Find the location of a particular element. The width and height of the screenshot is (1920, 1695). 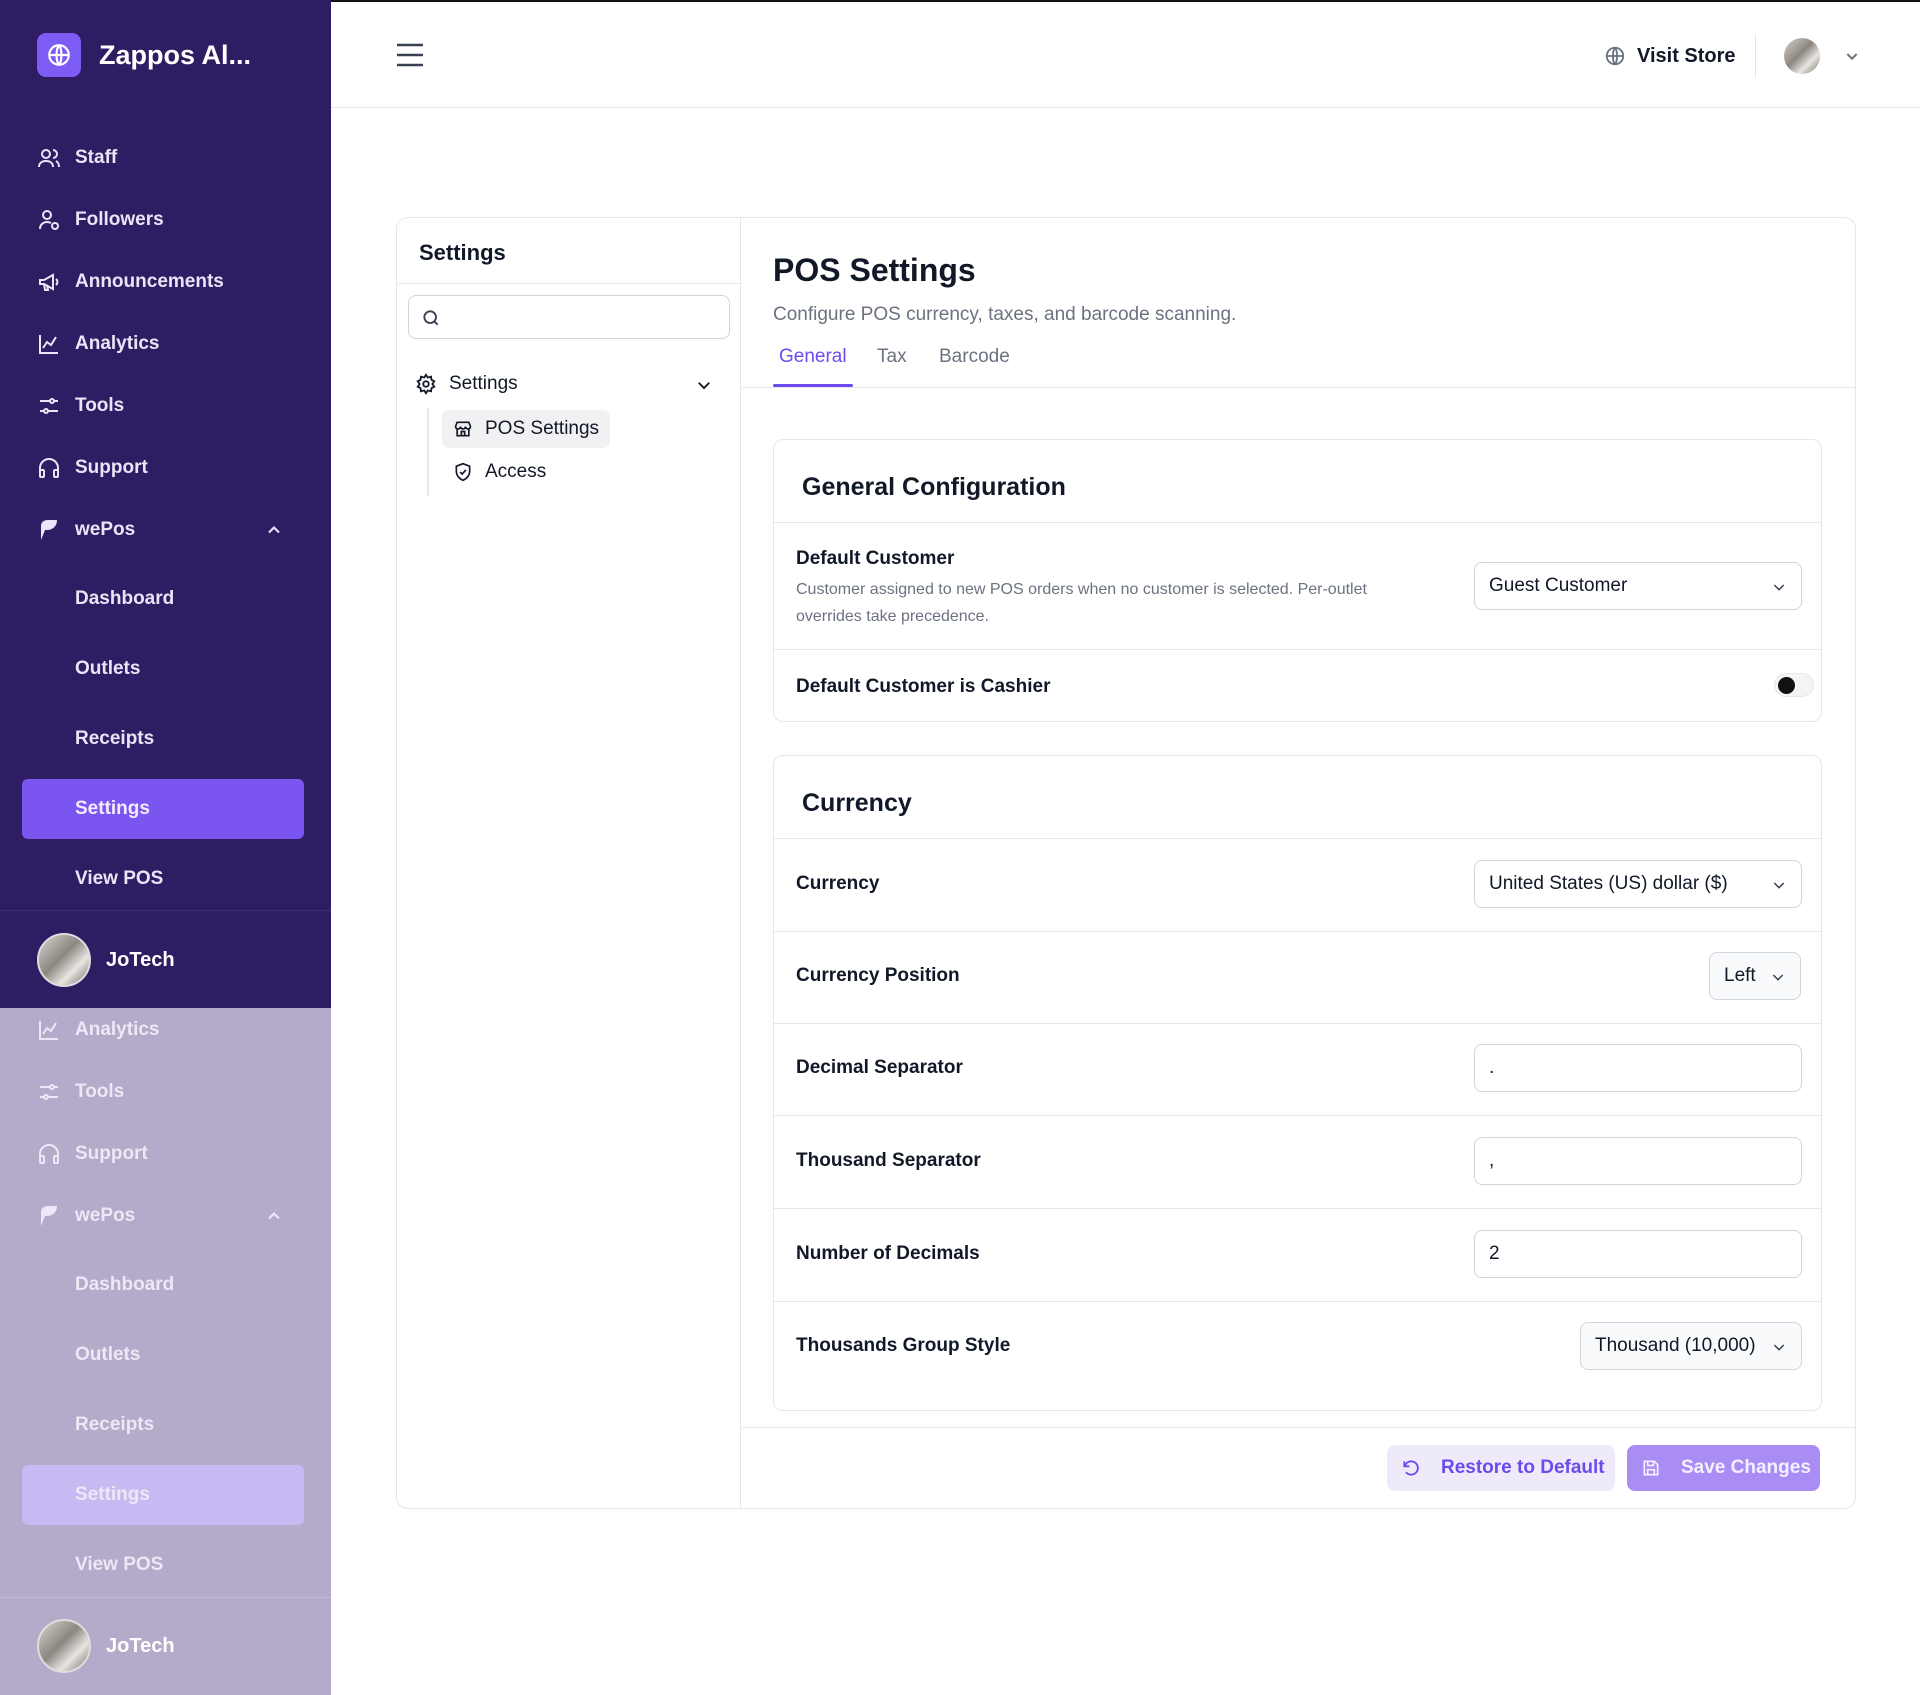

thousands-group-style-select: Thousand (10,000) is located at coordinates (1691, 1346).